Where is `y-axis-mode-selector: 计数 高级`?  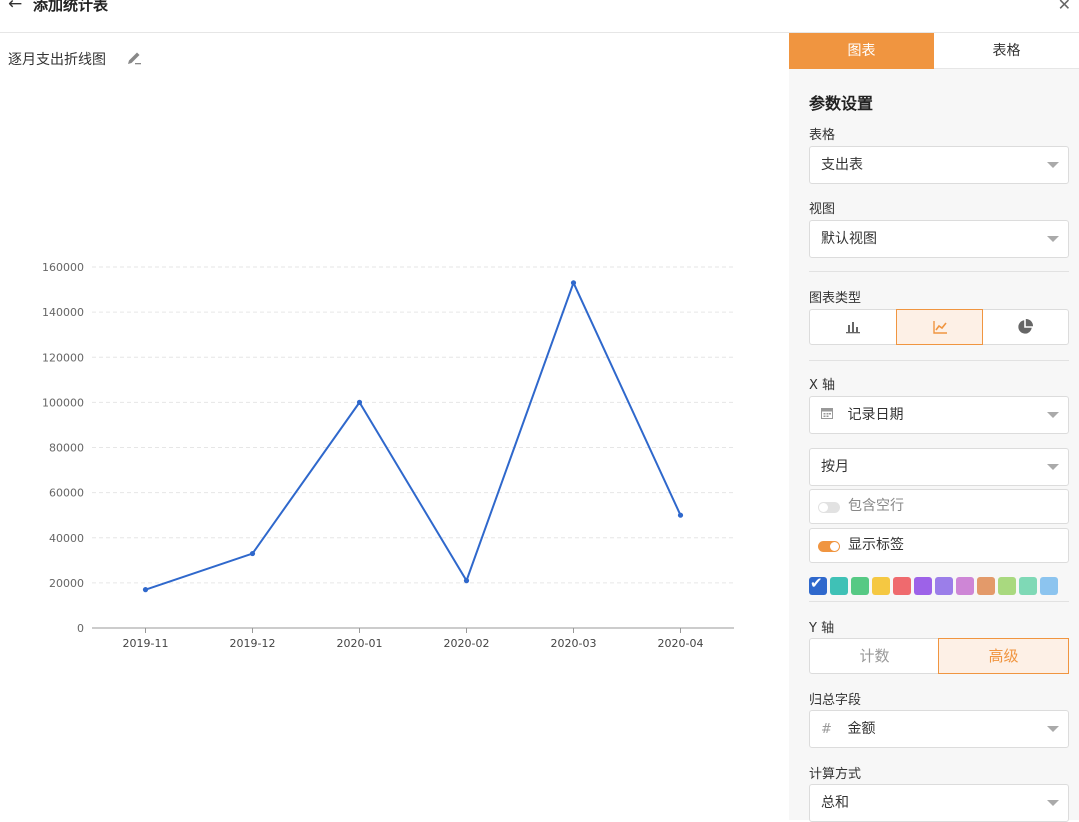 y-axis-mode-selector: 计数 高级 is located at coordinates (939, 656).